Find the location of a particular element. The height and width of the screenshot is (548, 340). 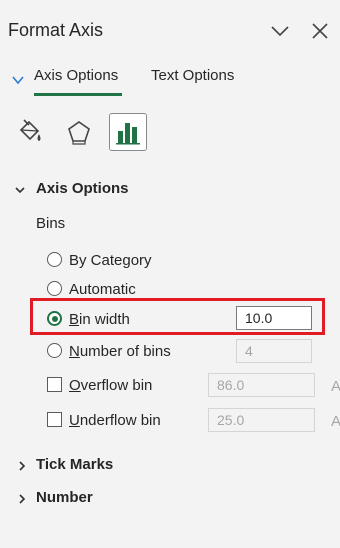

number-of-bins-radio is located at coordinates (54, 350).